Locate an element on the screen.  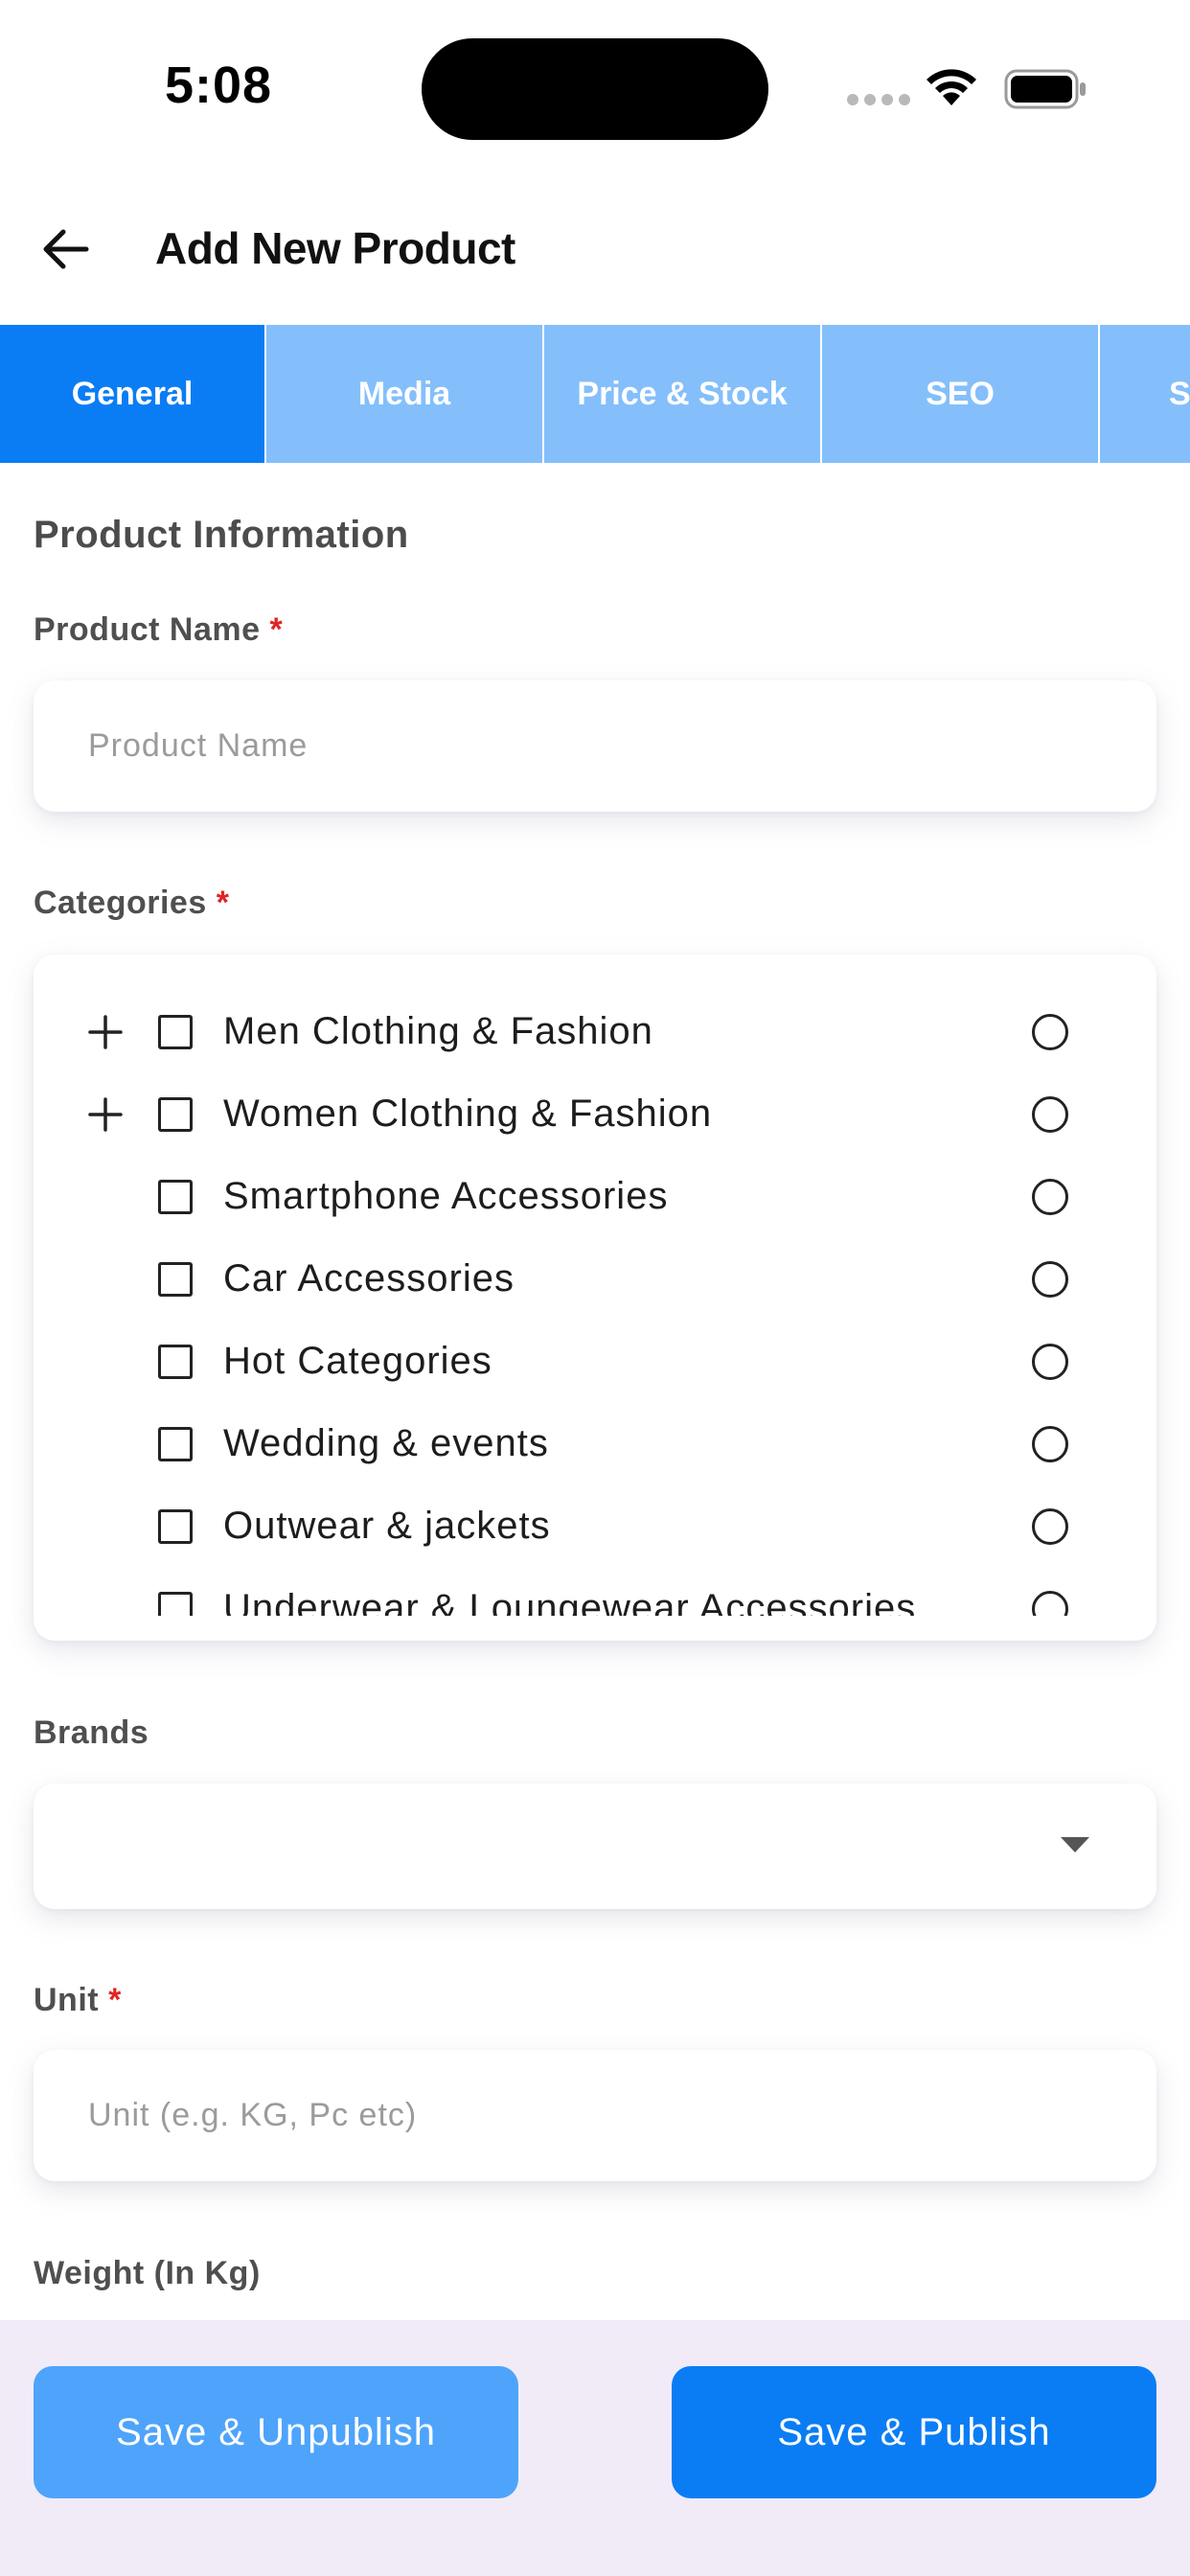
battery-icon is located at coordinates (1045, 89).